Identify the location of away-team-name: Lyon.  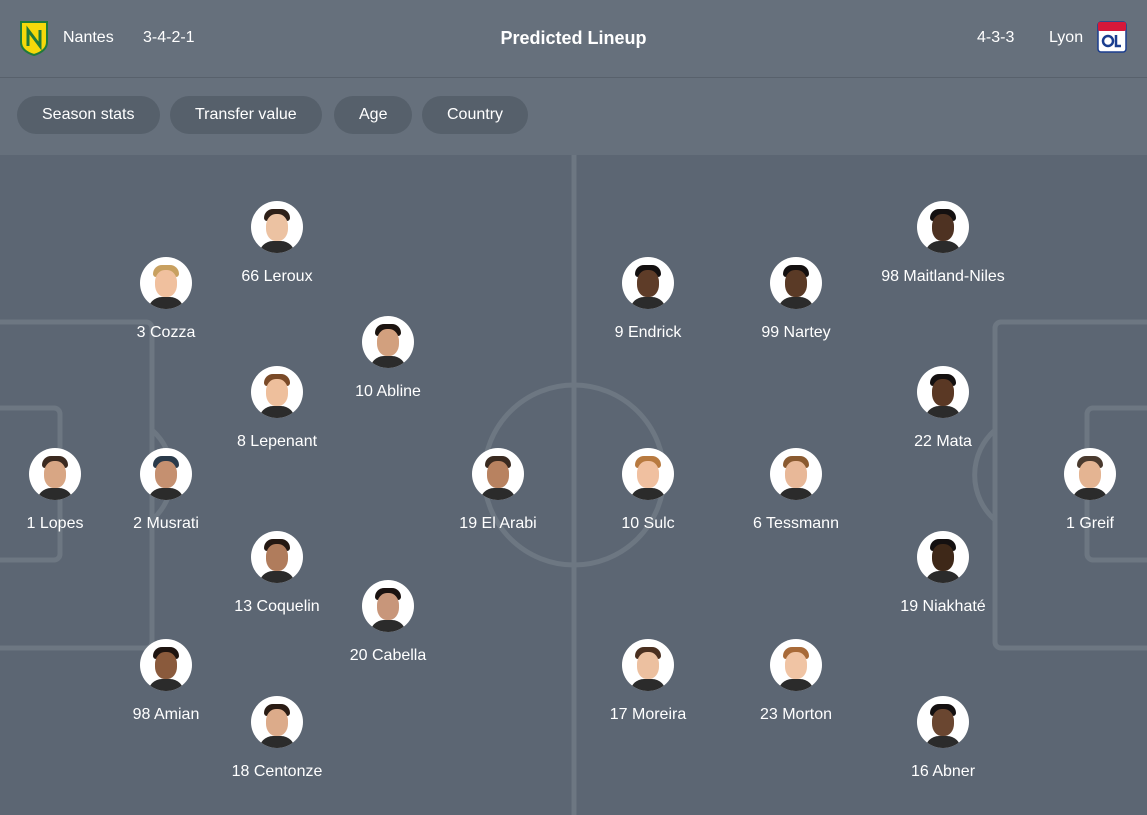
(1066, 38).